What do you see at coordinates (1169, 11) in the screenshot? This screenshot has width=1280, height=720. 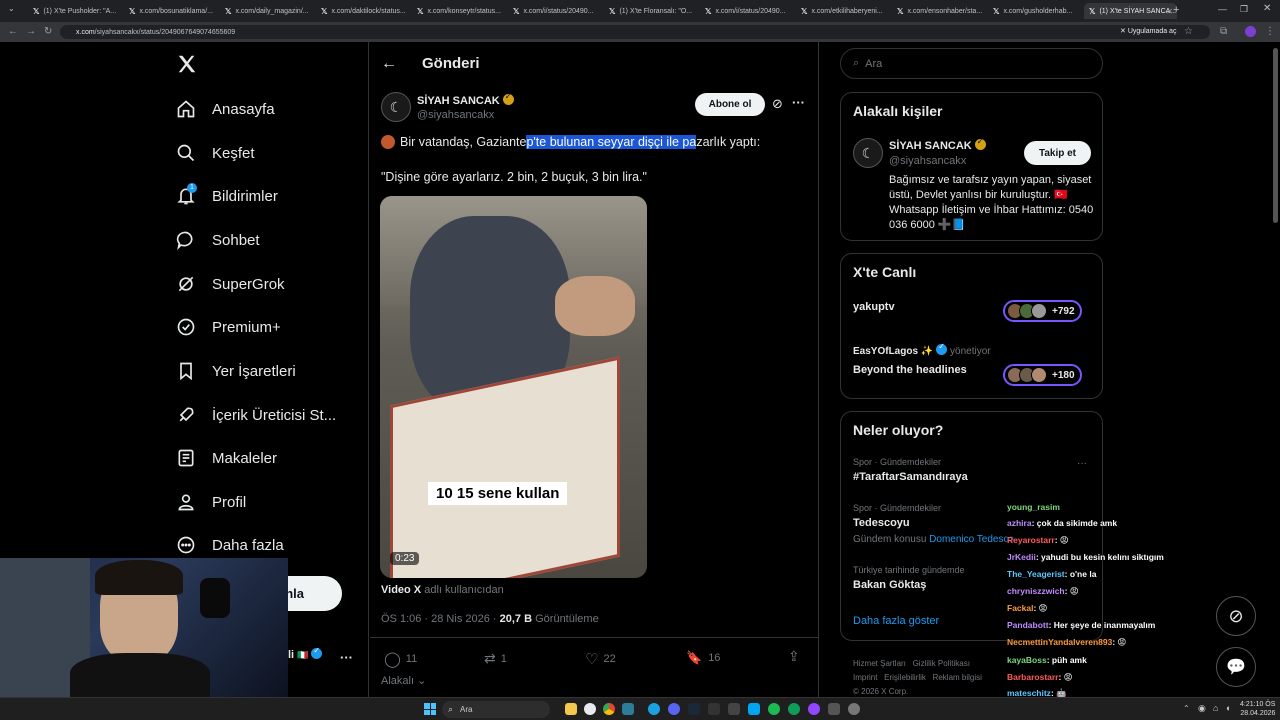 I see `close-icon: ✕` at bounding box center [1169, 11].